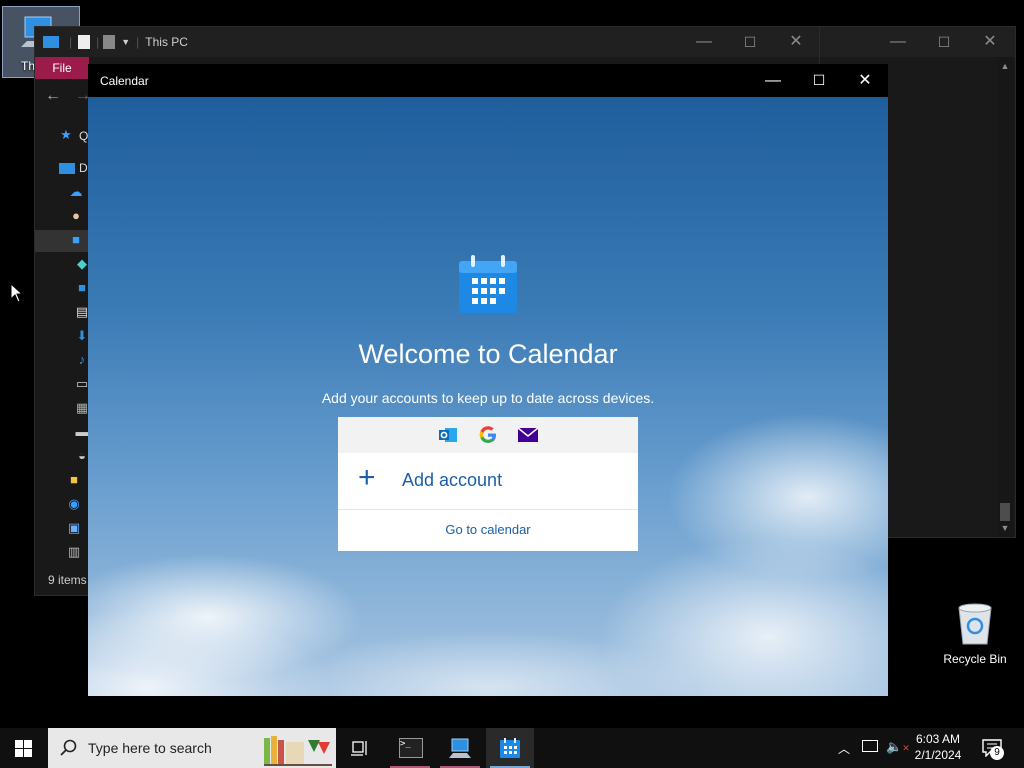 The image size is (1024, 768). Describe the element at coordinates (844, 748) in the screenshot. I see `show-hidden-icons-chevron-icon: ︿` at that location.